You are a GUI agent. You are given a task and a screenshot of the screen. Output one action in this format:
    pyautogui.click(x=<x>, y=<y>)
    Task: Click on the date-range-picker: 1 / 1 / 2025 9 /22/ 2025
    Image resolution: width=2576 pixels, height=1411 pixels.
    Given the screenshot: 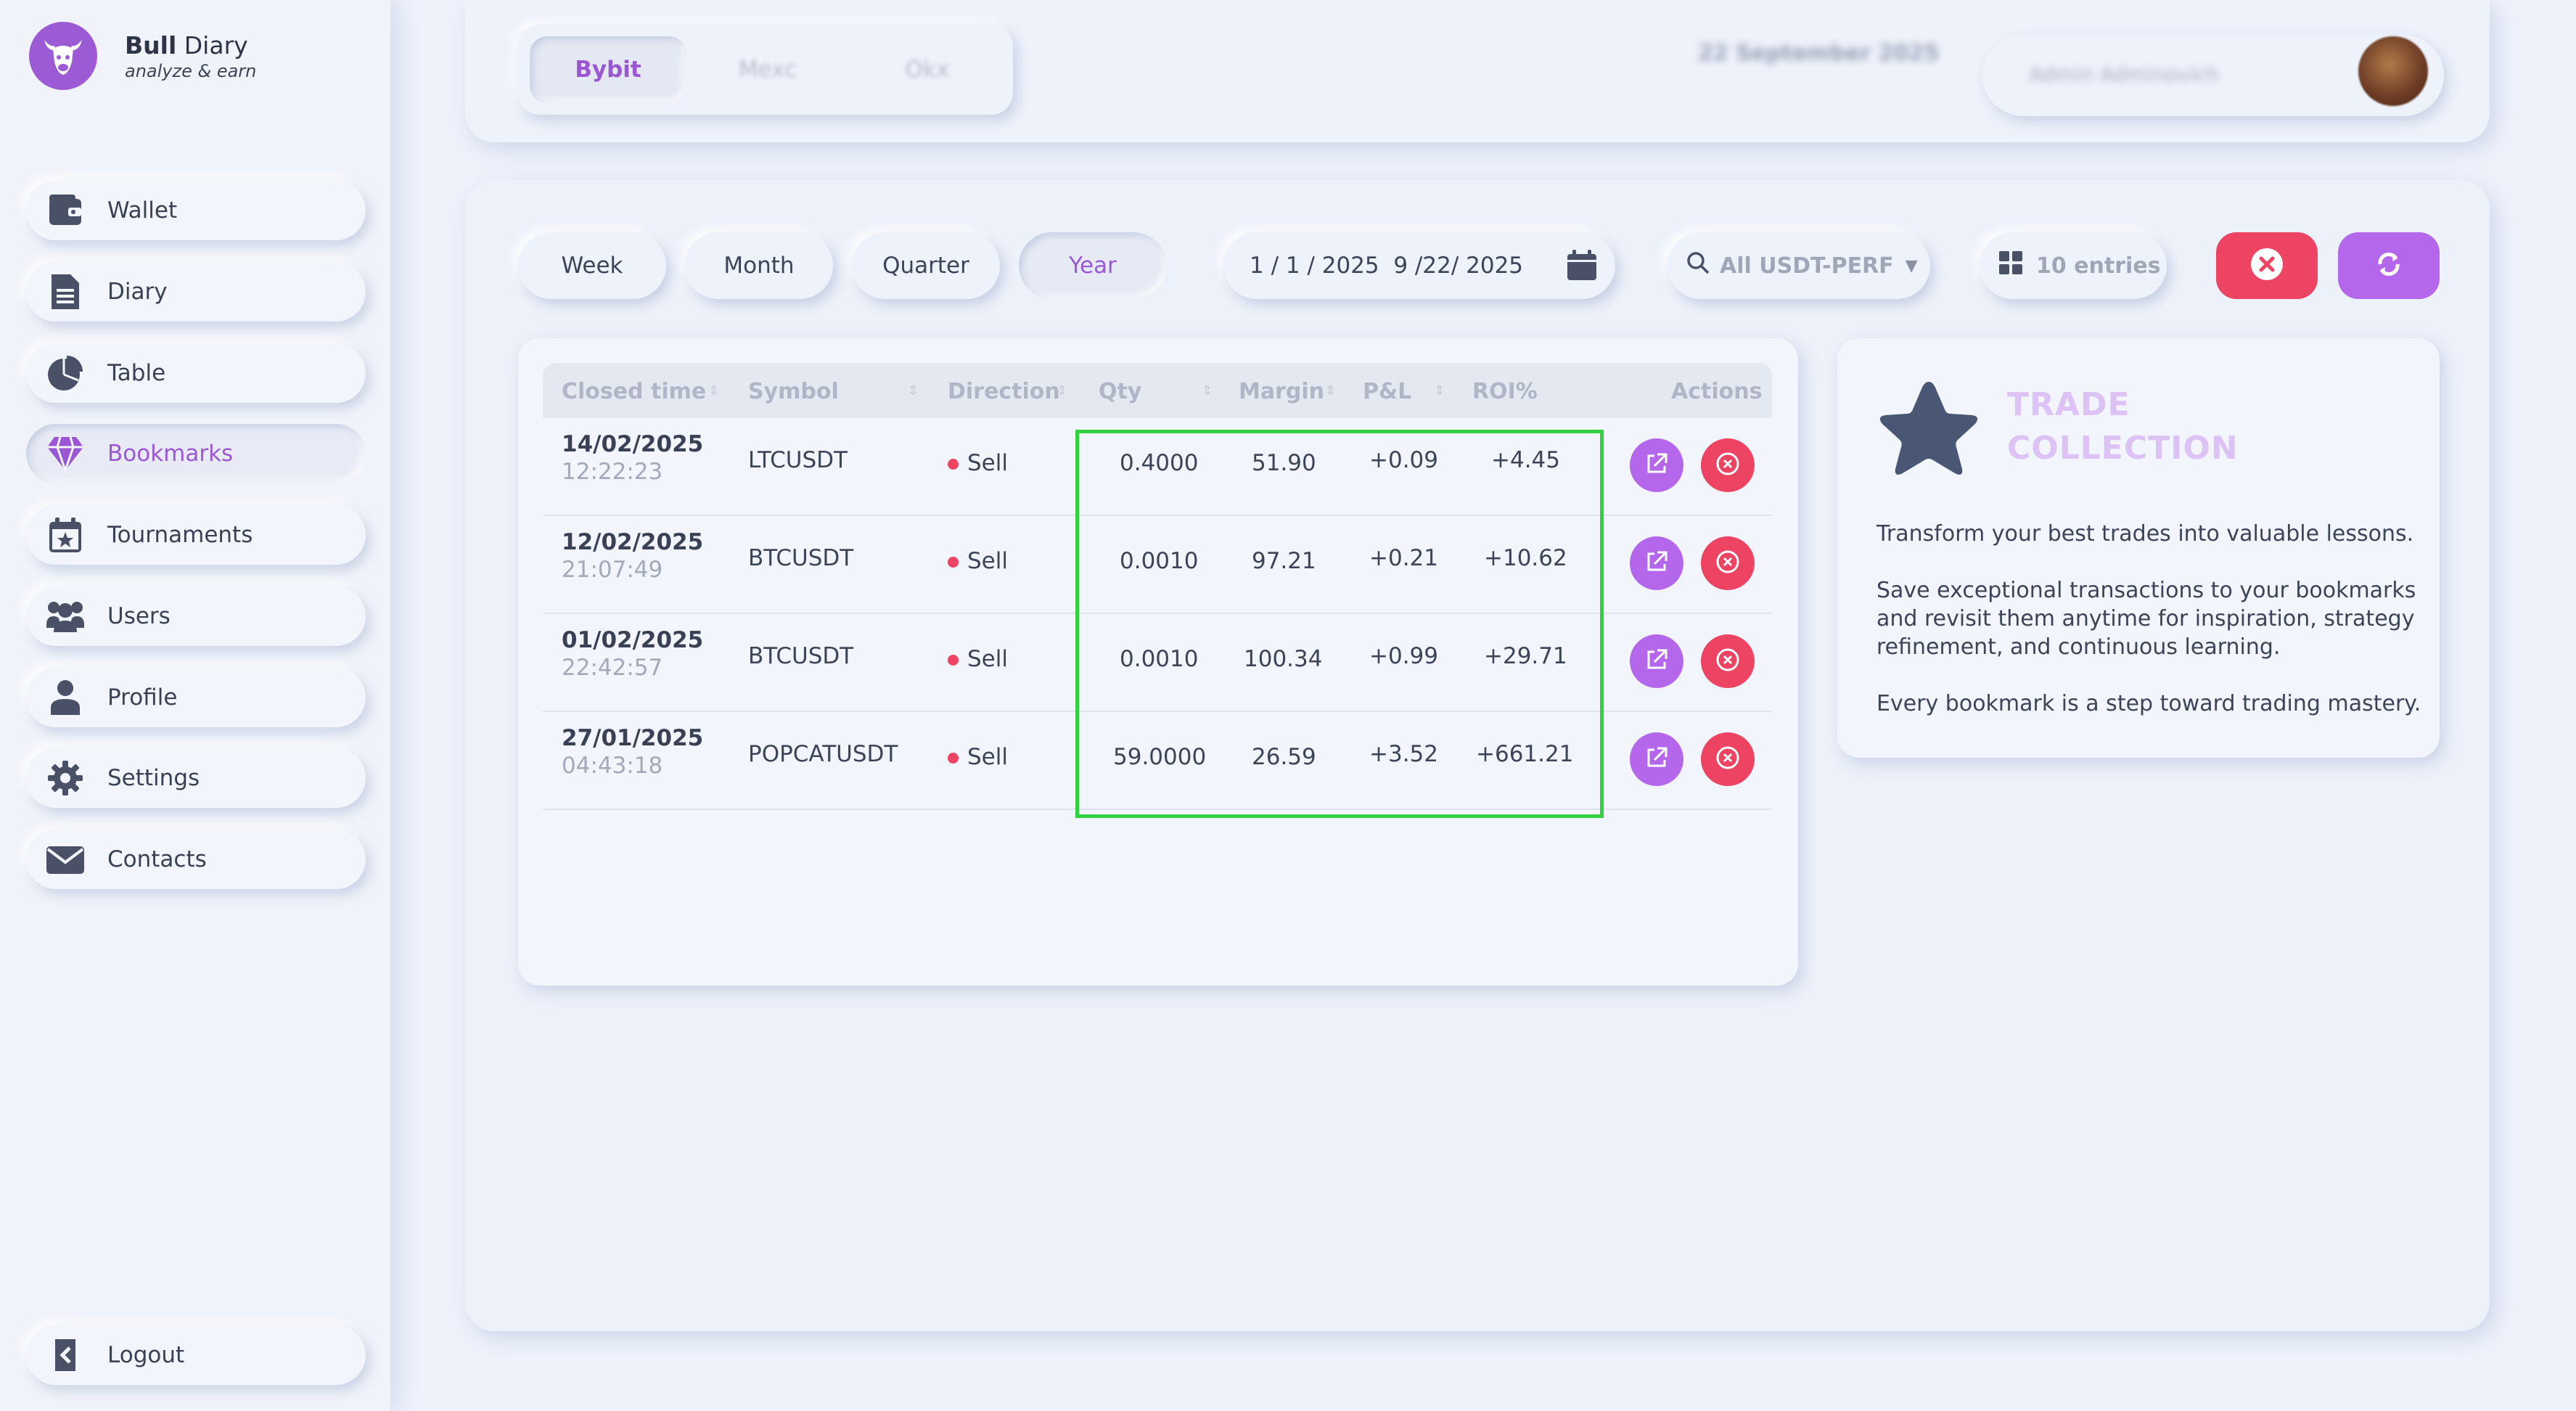 What is the action you would take?
    pyautogui.click(x=1419, y=265)
    